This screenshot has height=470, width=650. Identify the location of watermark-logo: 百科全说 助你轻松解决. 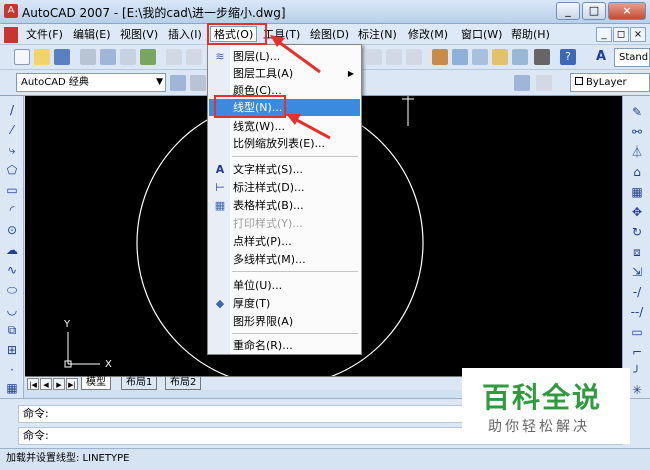
(546, 406).